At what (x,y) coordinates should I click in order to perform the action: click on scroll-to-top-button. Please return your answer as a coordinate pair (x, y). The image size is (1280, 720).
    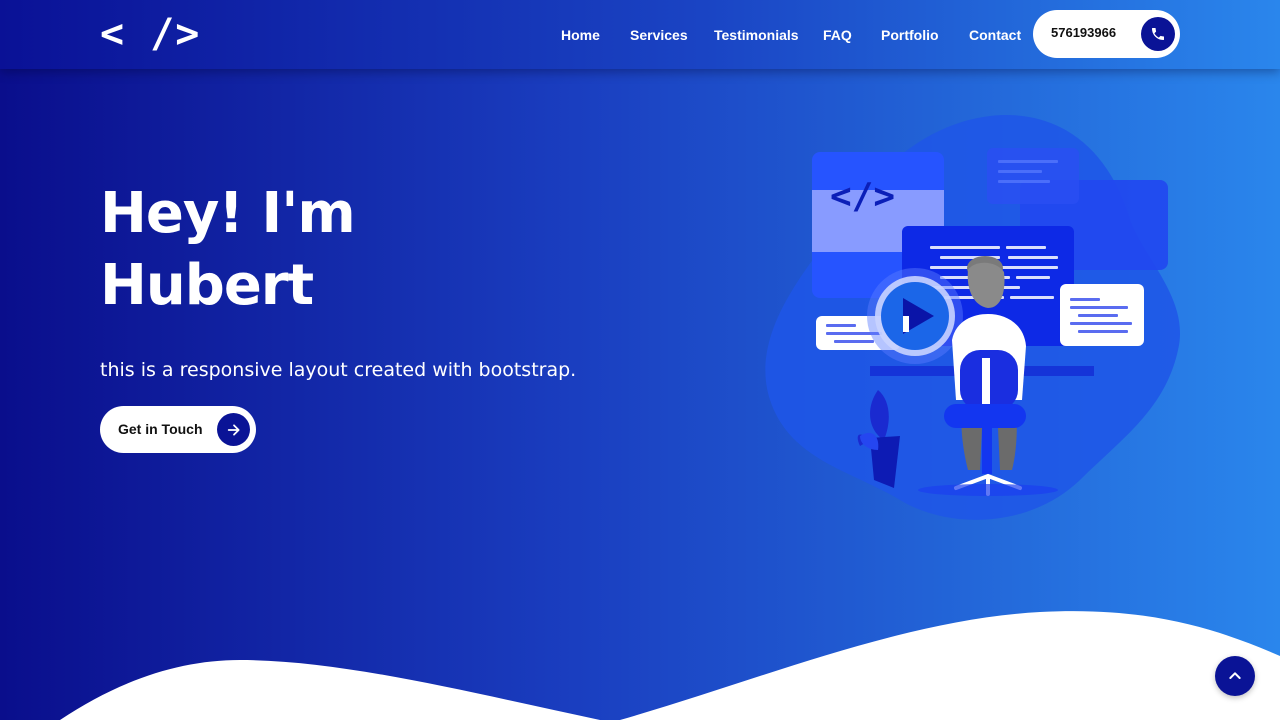
    Looking at the image, I should click on (1235, 676).